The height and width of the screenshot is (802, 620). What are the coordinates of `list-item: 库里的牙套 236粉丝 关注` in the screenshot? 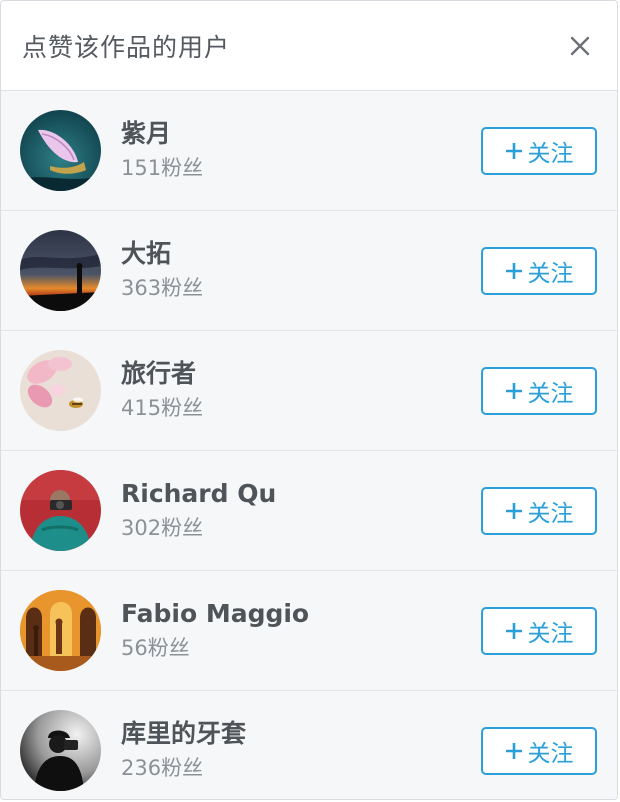 It's located at (309, 745).